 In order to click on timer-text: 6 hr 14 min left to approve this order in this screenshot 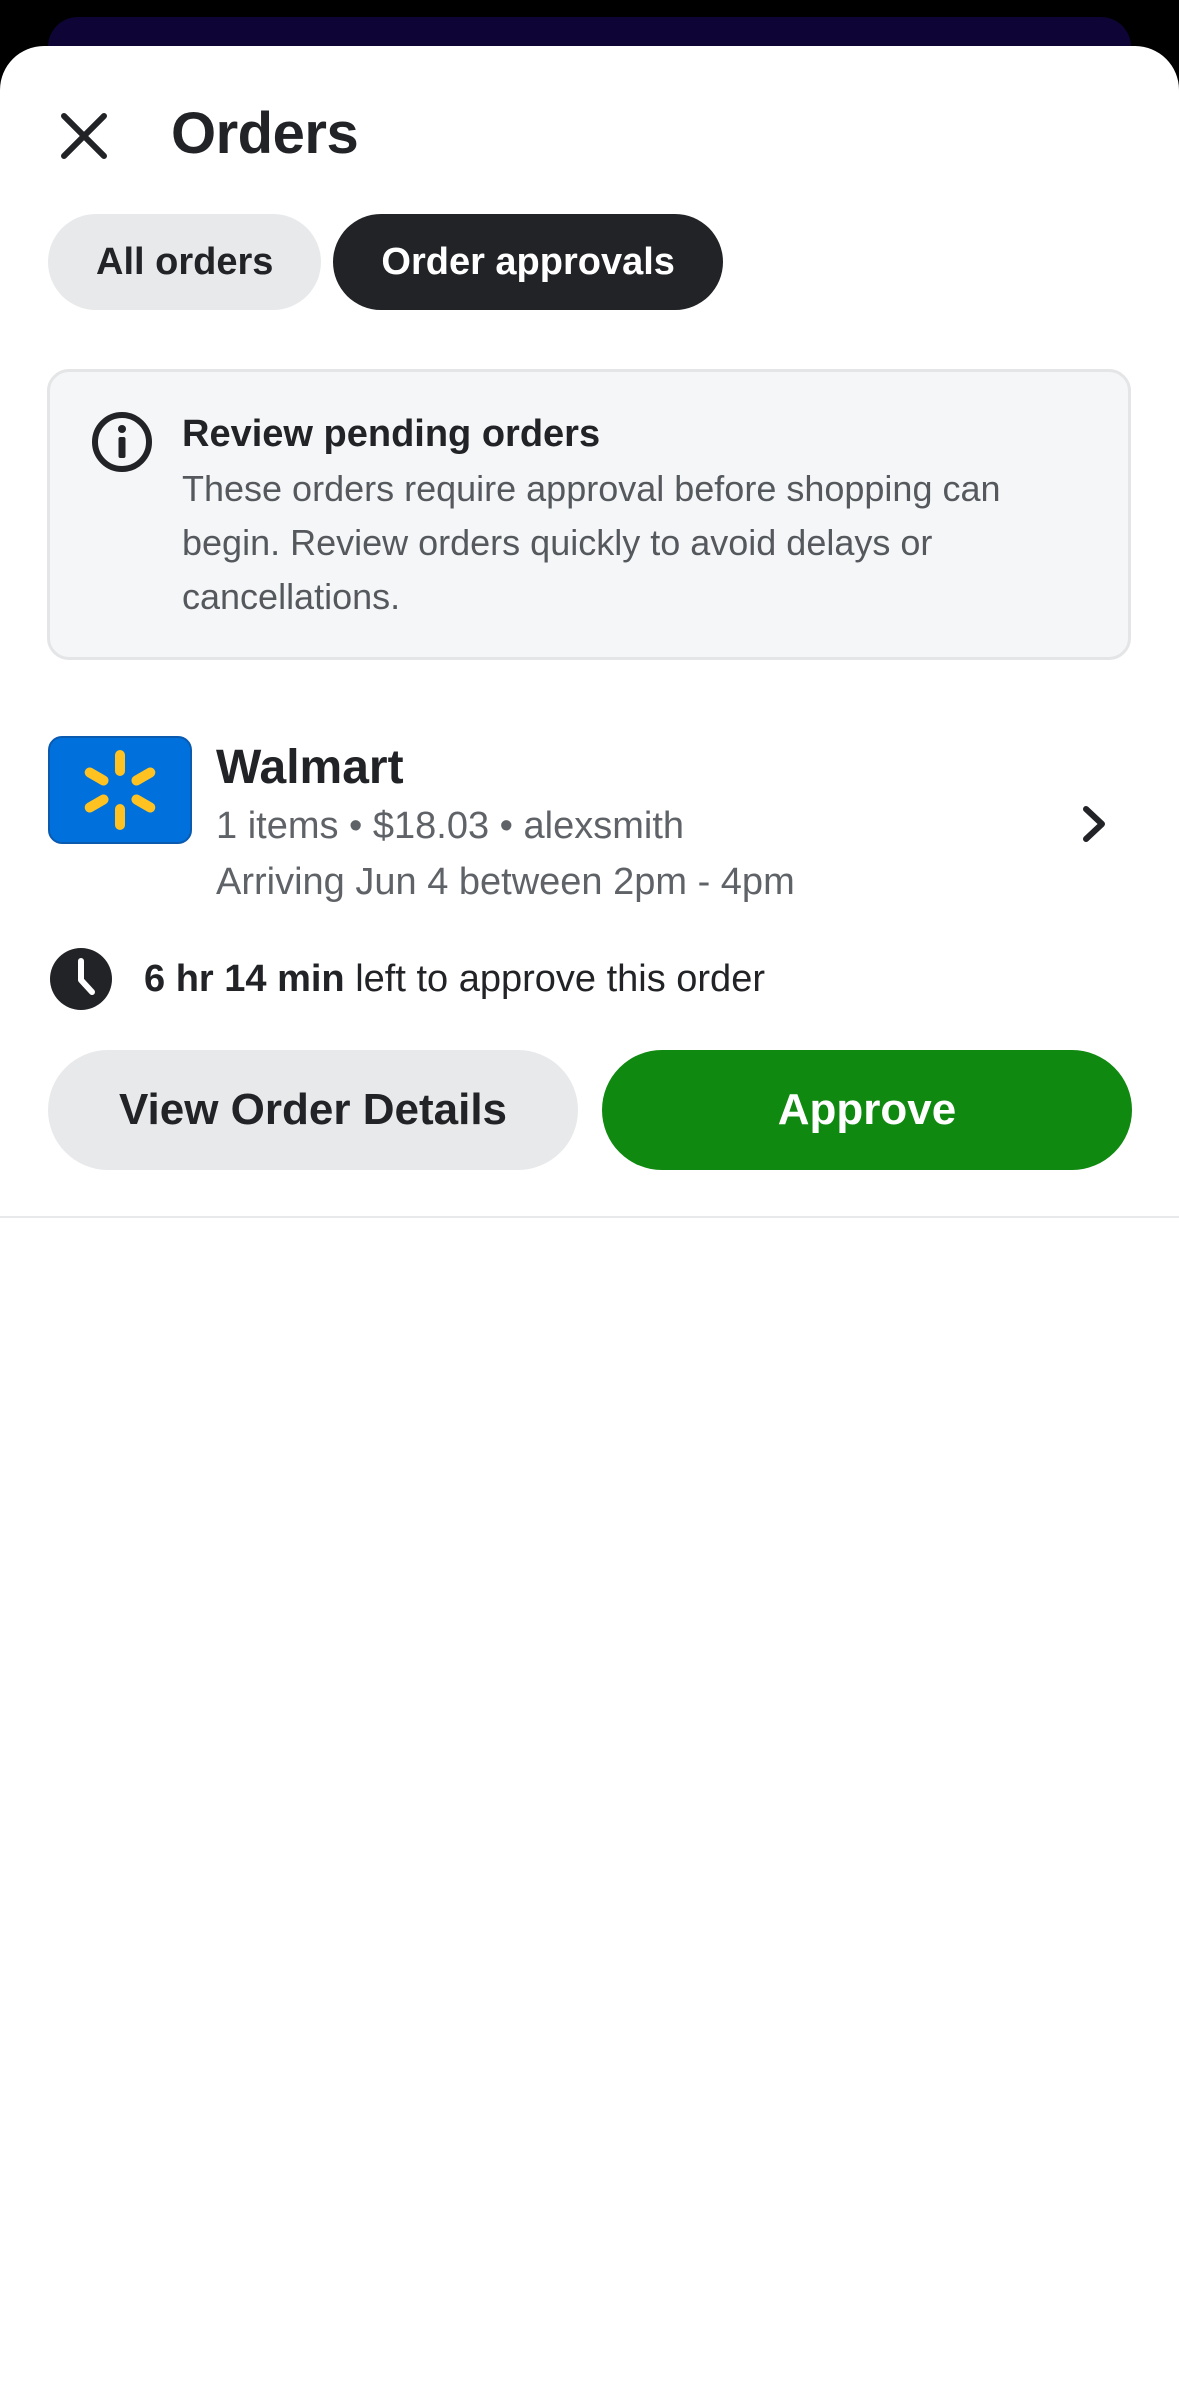, I will do `click(454, 979)`.